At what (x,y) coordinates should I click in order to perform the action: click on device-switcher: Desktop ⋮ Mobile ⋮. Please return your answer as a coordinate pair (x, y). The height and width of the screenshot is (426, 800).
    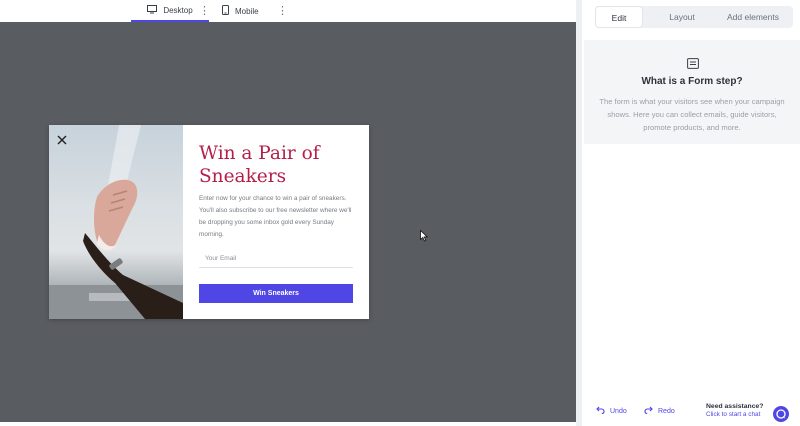
    Looking at the image, I should click on (288, 11).